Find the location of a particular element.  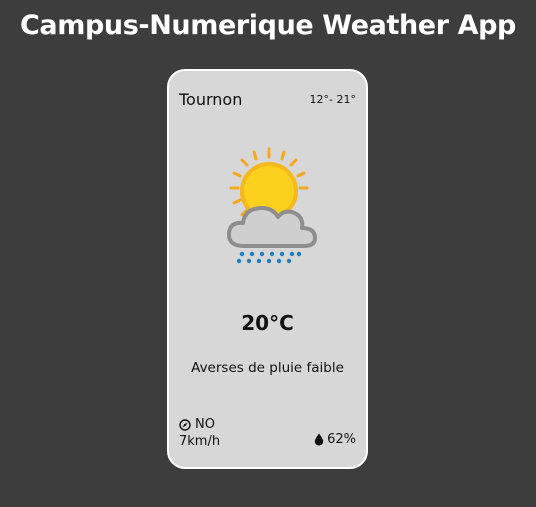

humidity-info: 62% is located at coordinates (335, 439).